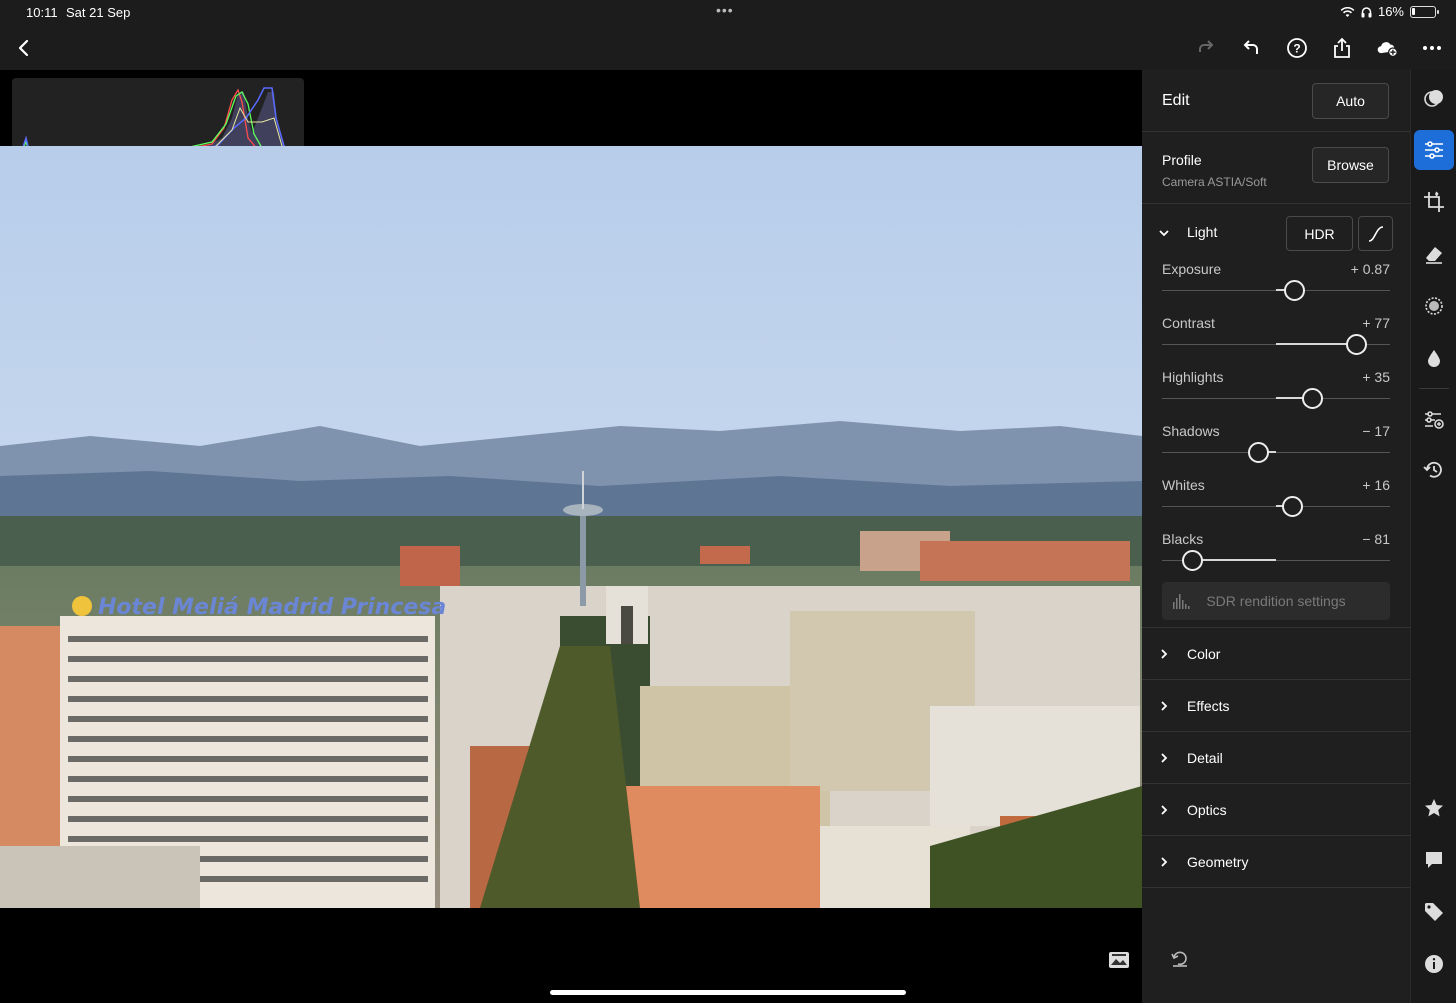  Describe the element at coordinates (1183, 539) in the screenshot. I see `slider-label: Blacks` at that location.